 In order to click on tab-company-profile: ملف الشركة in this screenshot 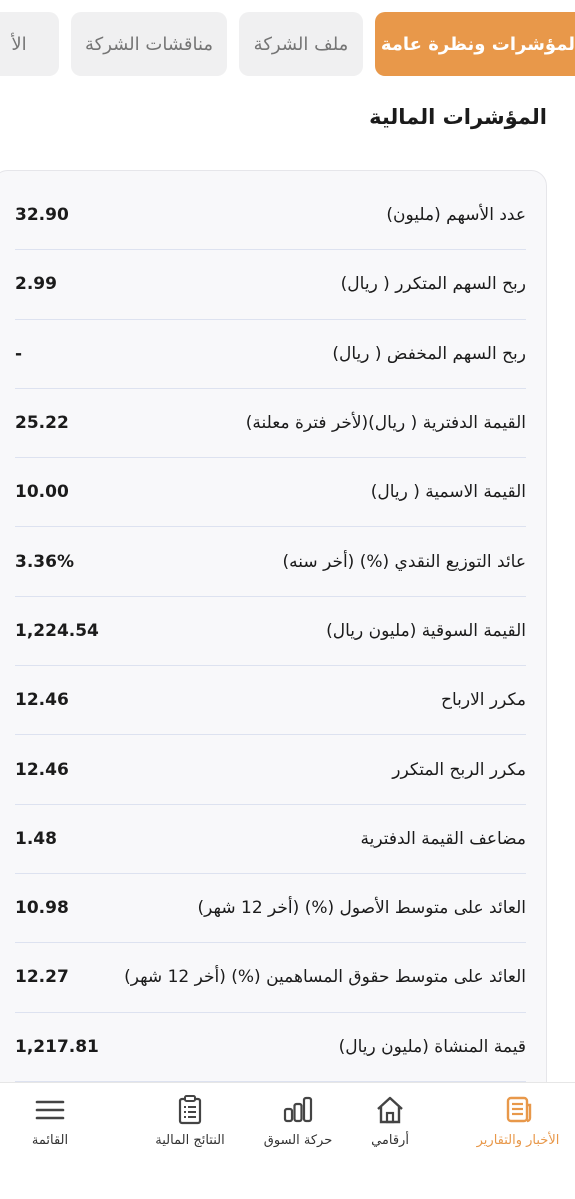, I will do `click(301, 44)`.